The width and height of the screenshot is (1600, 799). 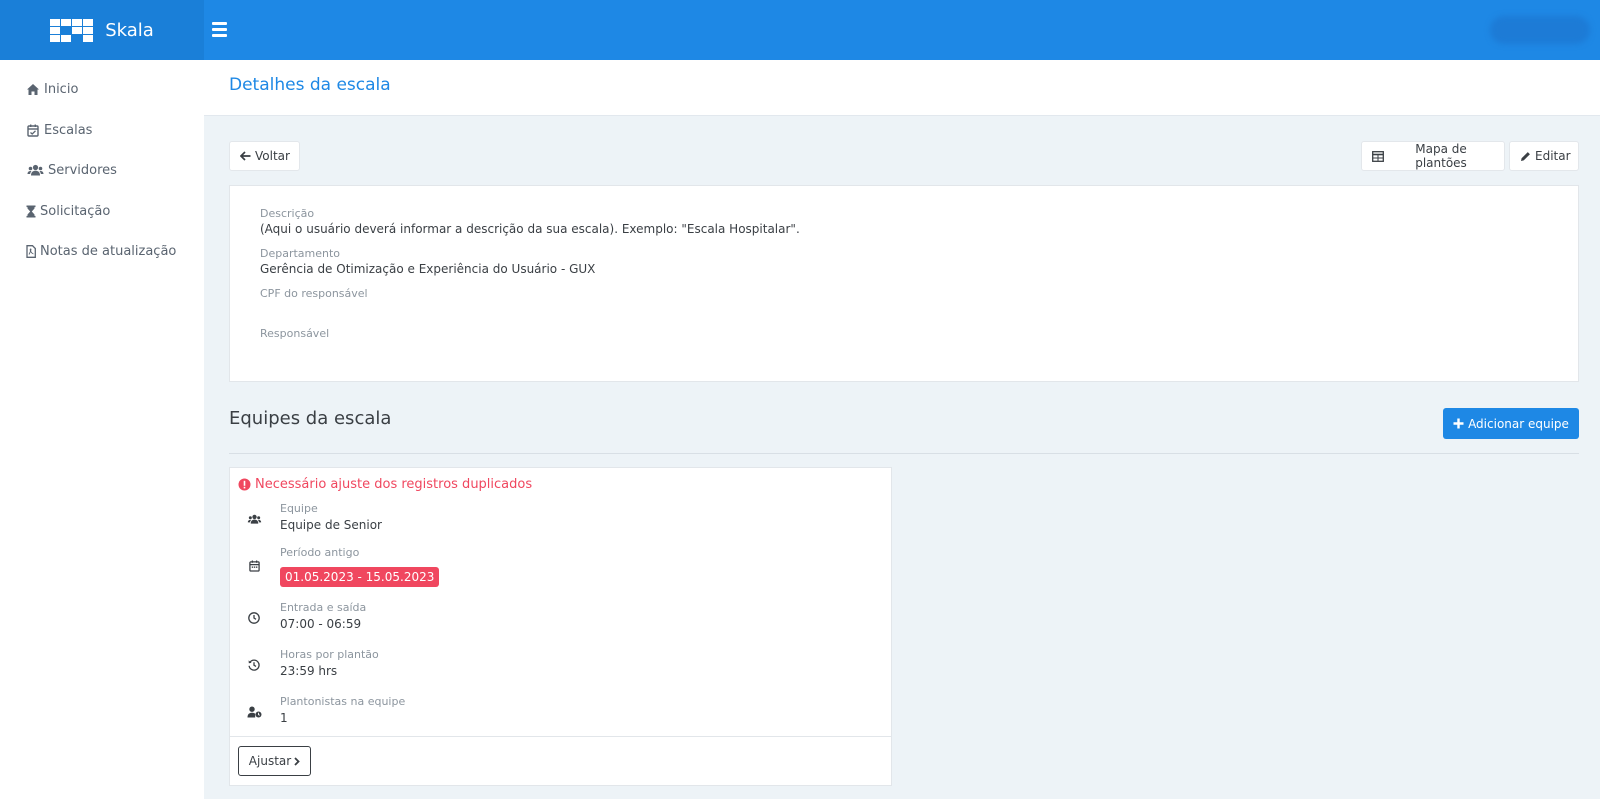 What do you see at coordinates (331, 525) in the screenshot?
I see `team-value: Equipe de Senior` at bounding box center [331, 525].